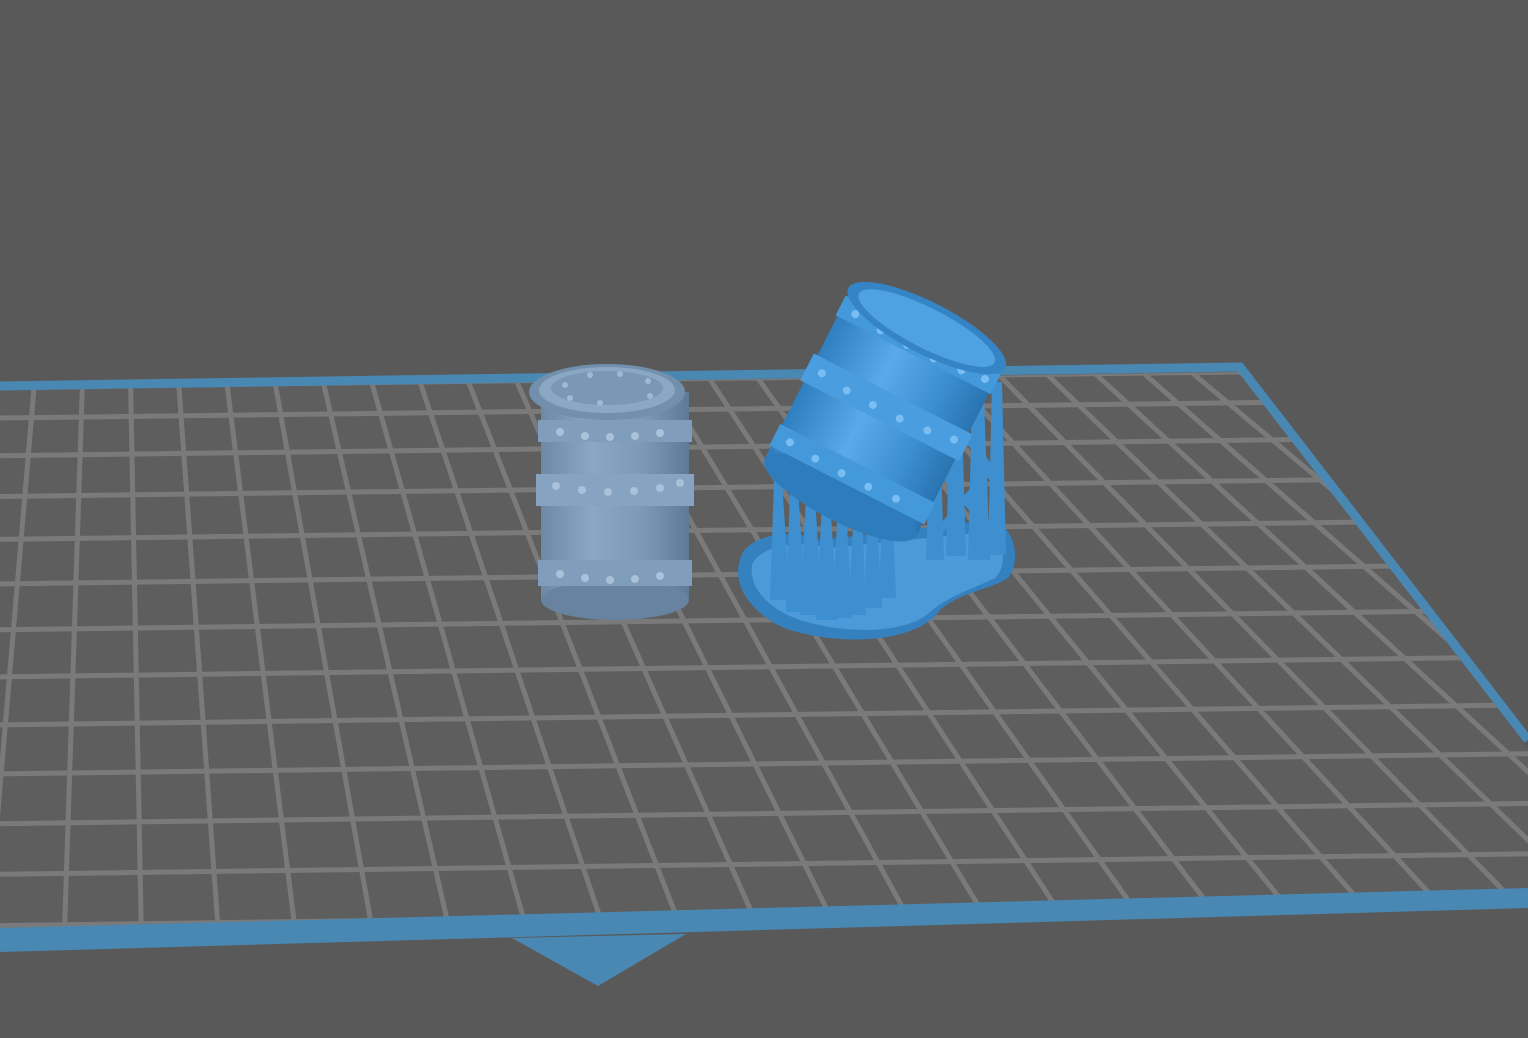  Describe the element at coordinates (878, 452) in the screenshot. I see `barrel-supported` at that location.